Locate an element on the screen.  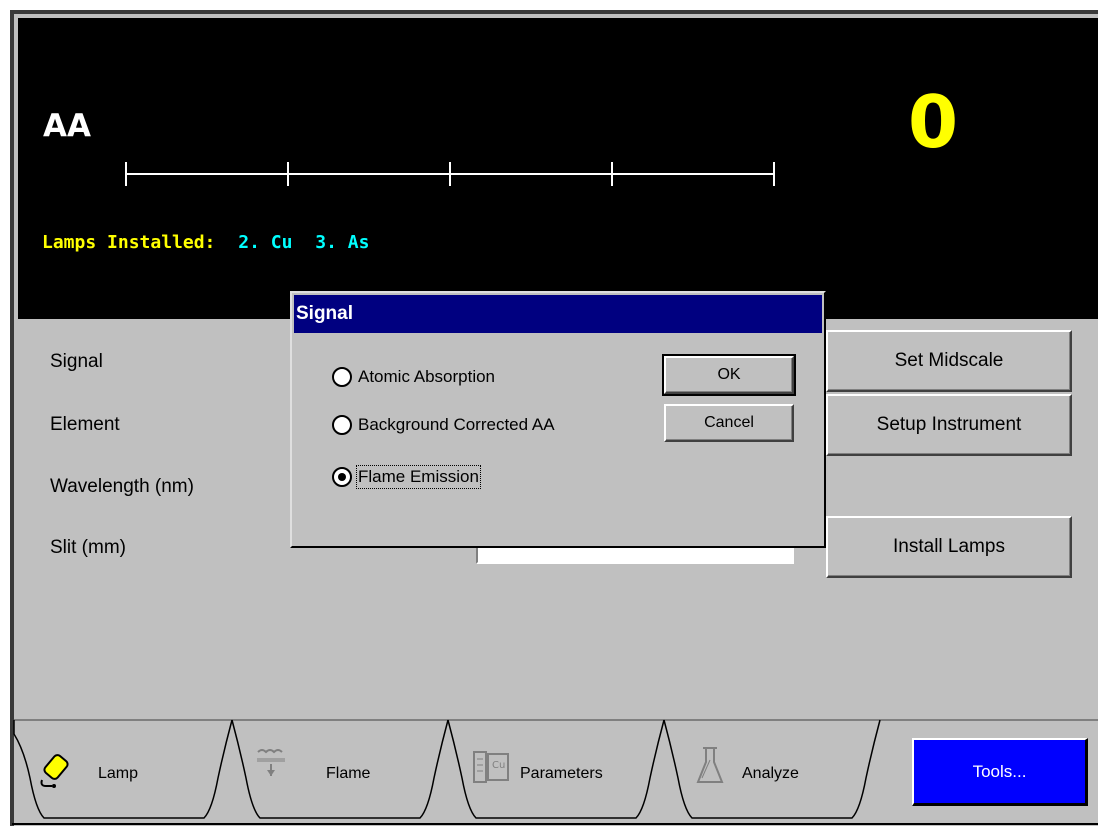
signal-scale is located at coordinates (450, 174).